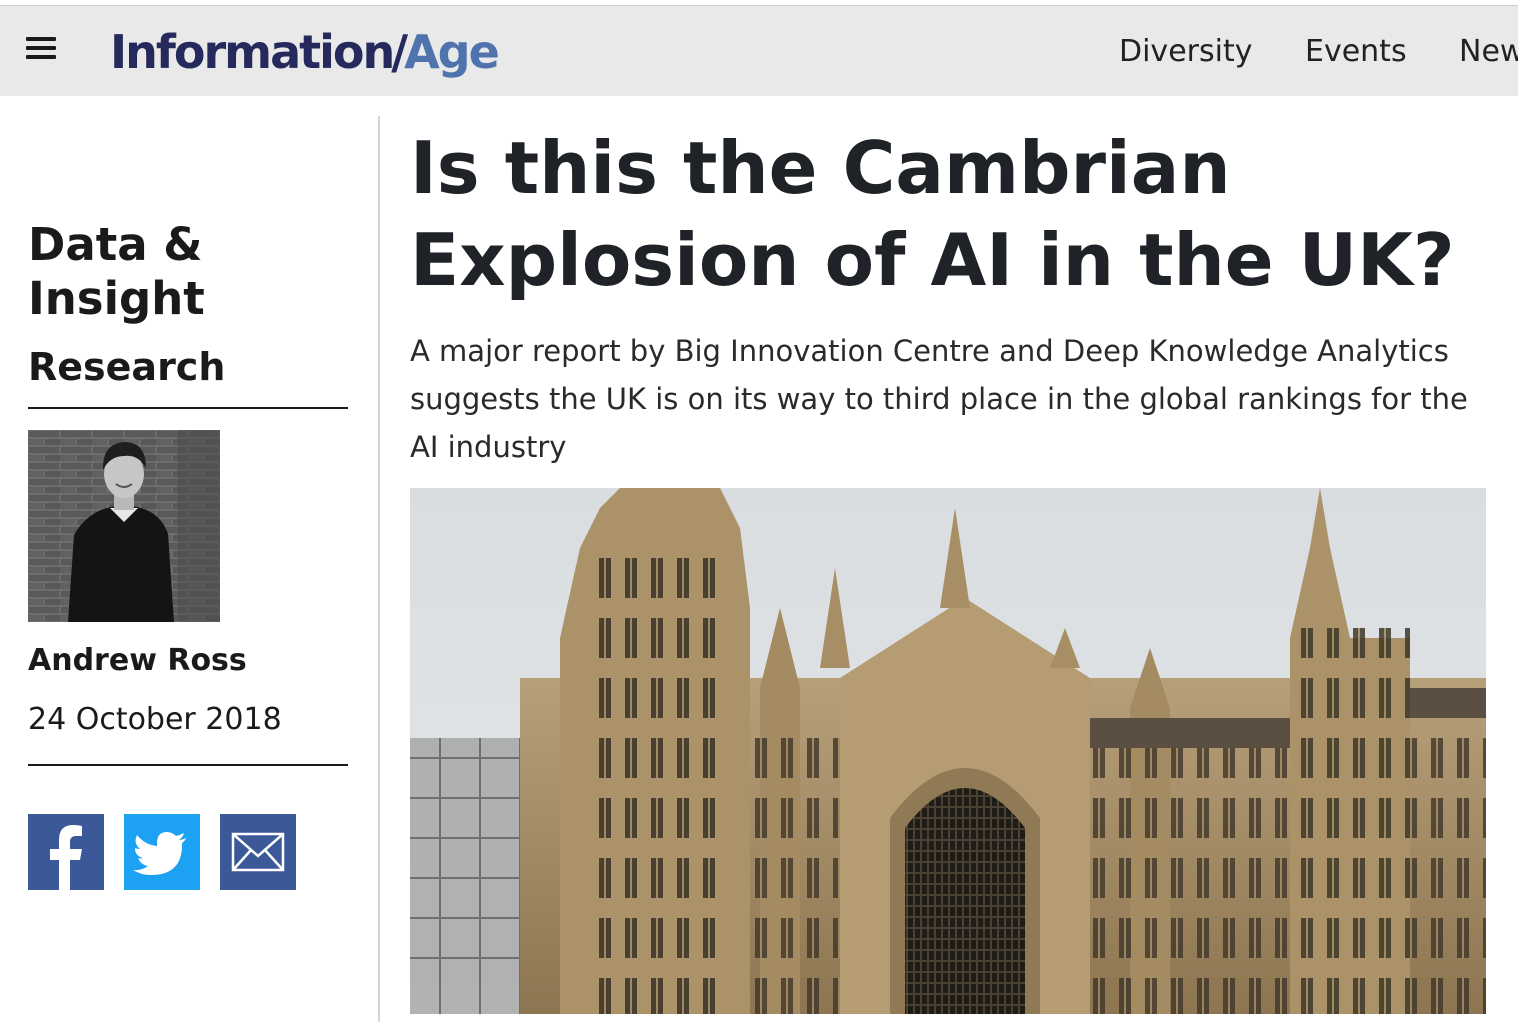 This screenshot has height=1022, width=1518. I want to click on author-avatar, so click(124, 526).